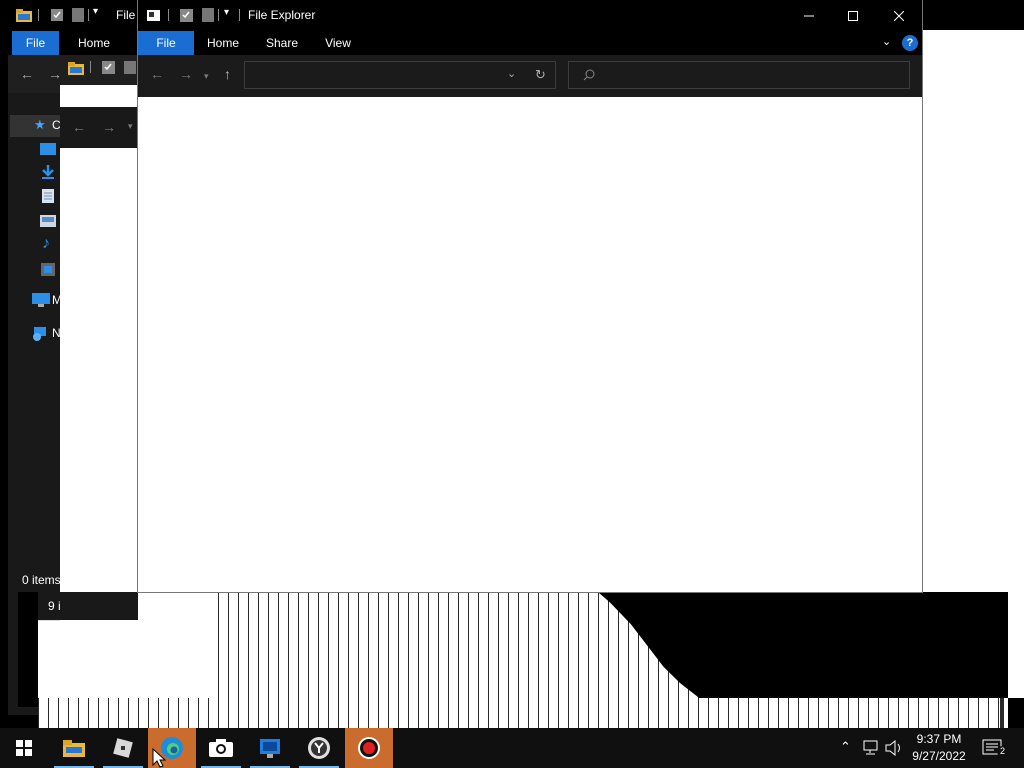 The height and width of the screenshot is (768, 1024). Describe the element at coordinates (282, 15) in the screenshot. I see `window-title: File Explorer` at that location.